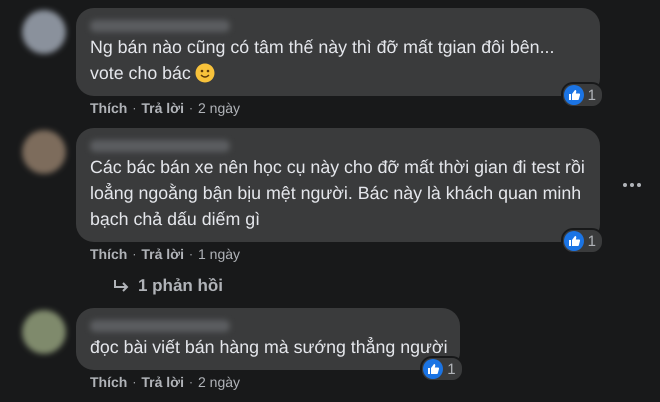  What do you see at coordinates (632, 185) in the screenshot?
I see `more-icon` at bounding box center [632, 185].